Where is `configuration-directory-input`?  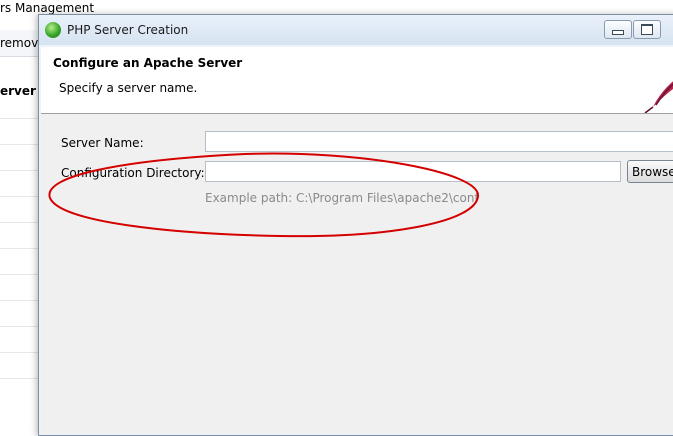
configuration-directory-input is located at coordinates (413, 171).